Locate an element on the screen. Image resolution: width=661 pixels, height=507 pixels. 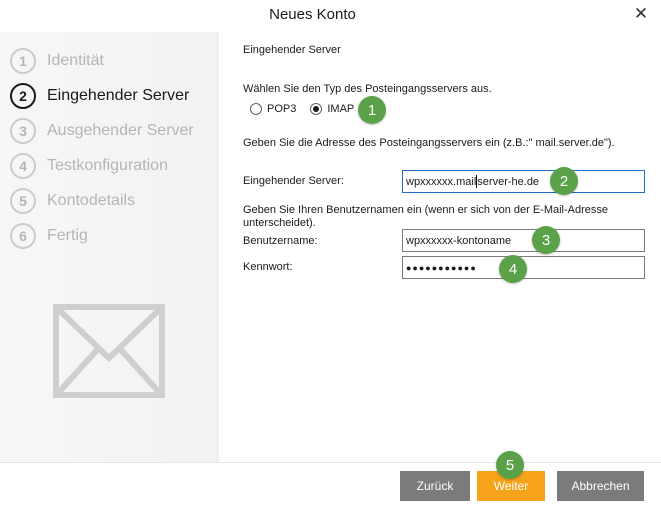
cancel-button: Abbrechen is located at coordinates (600, 486).